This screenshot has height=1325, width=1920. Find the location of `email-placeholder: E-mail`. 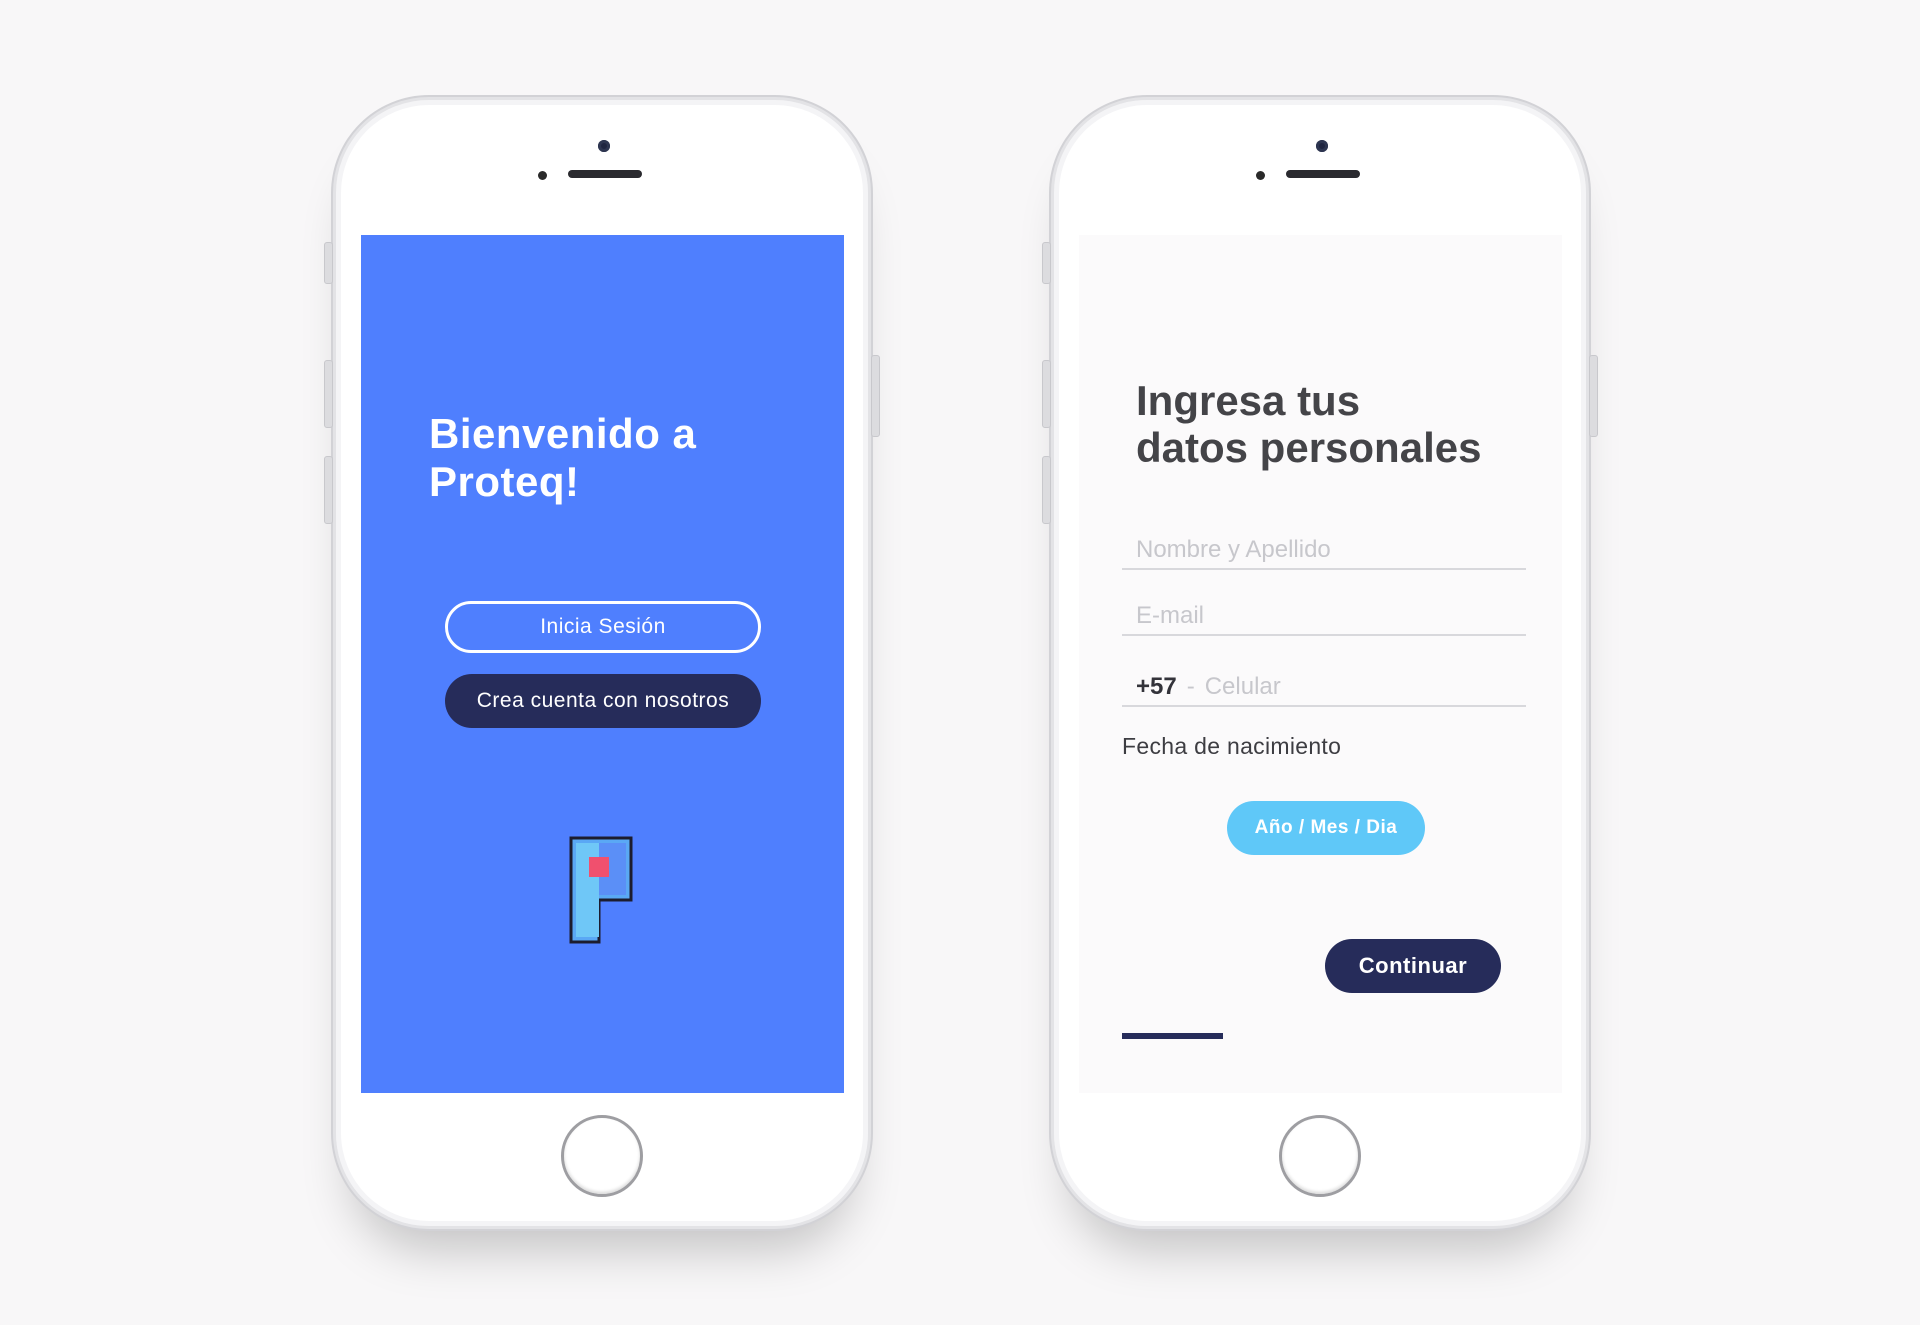

email-placeholder: E-mail is located at coordinates (1170, 615).